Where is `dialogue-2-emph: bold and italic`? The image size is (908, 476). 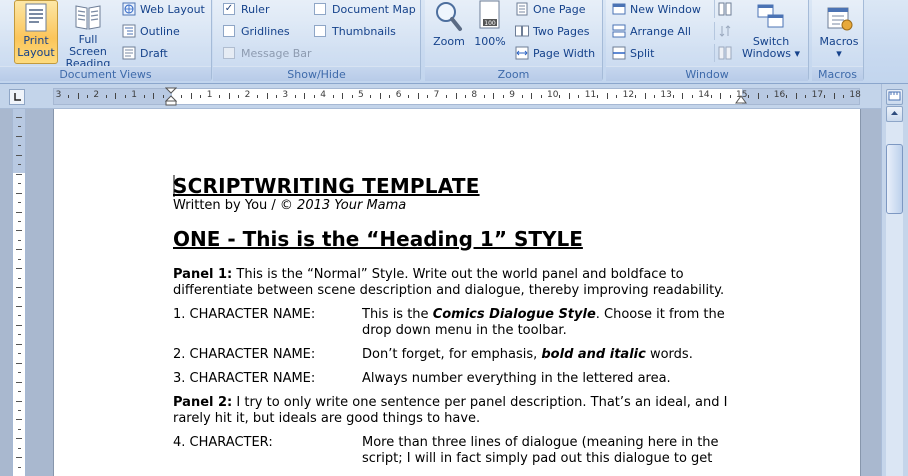 dialogue-2-emph: bold and italic is located at coordinates (593, 354).